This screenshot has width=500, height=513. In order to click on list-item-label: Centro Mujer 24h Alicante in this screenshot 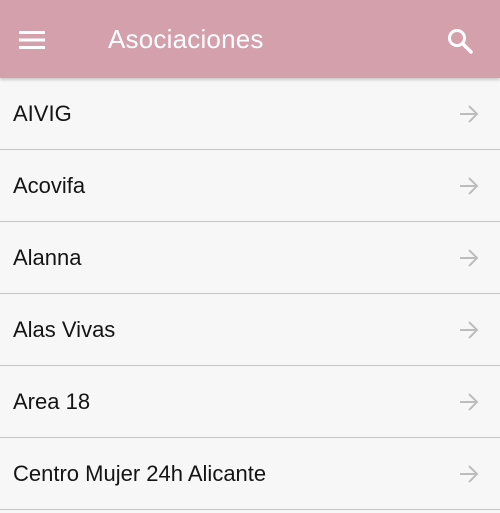, I will do `click(140, 473)`.